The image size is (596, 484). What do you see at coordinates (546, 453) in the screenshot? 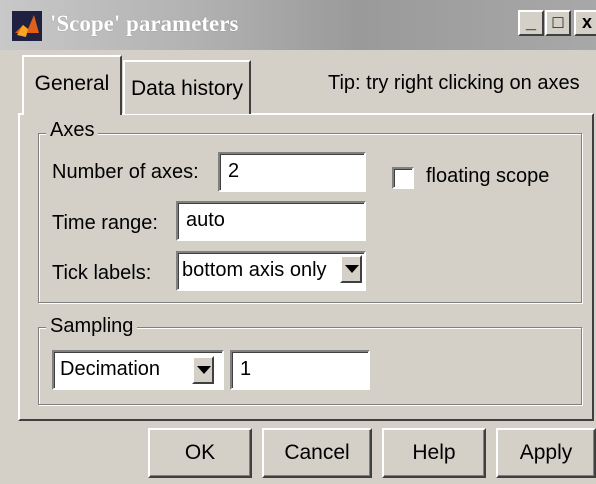
I see `apply-button: Apply` at bounding box center [546, 453].